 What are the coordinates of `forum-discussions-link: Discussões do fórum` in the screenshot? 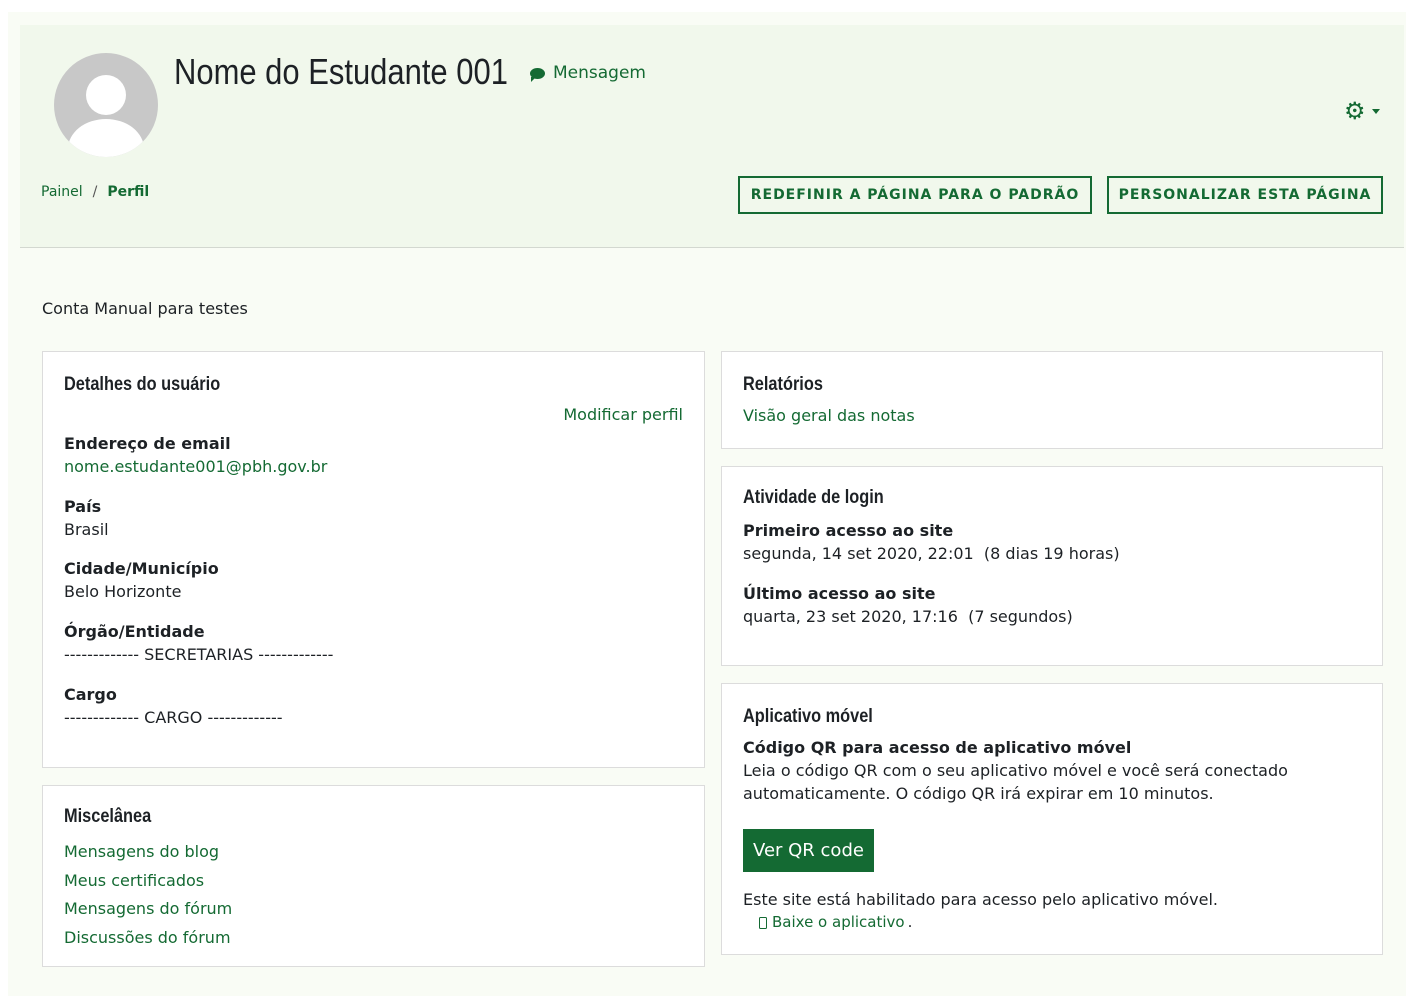 It's located at (147, 937).